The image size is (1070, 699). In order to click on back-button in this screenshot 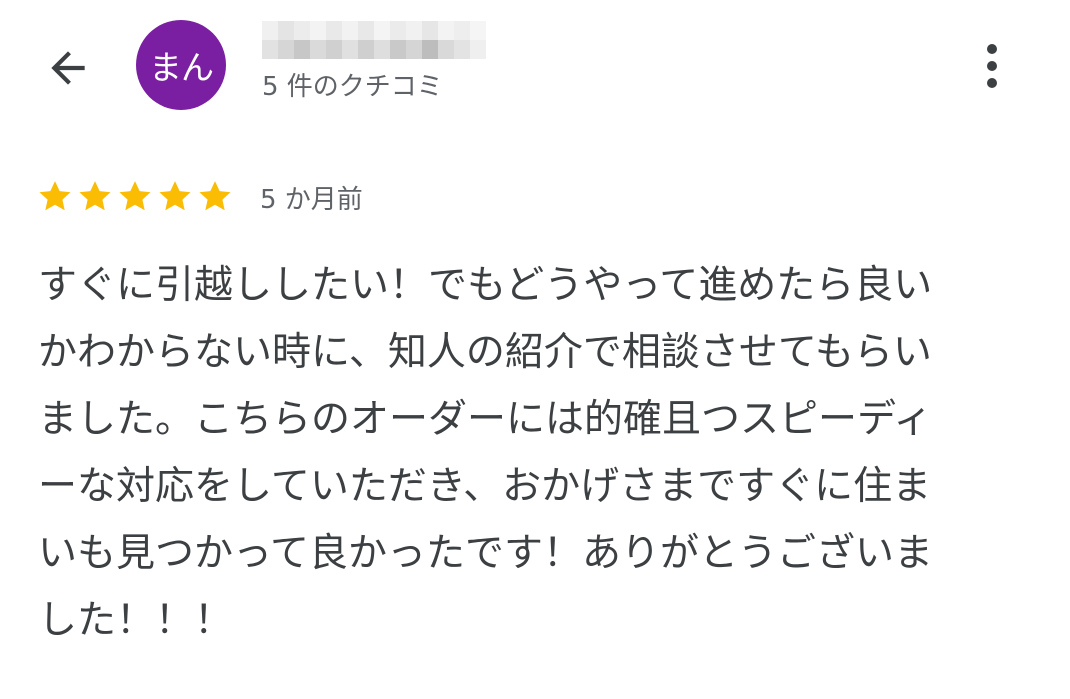, I will do `click(68, 68)`.